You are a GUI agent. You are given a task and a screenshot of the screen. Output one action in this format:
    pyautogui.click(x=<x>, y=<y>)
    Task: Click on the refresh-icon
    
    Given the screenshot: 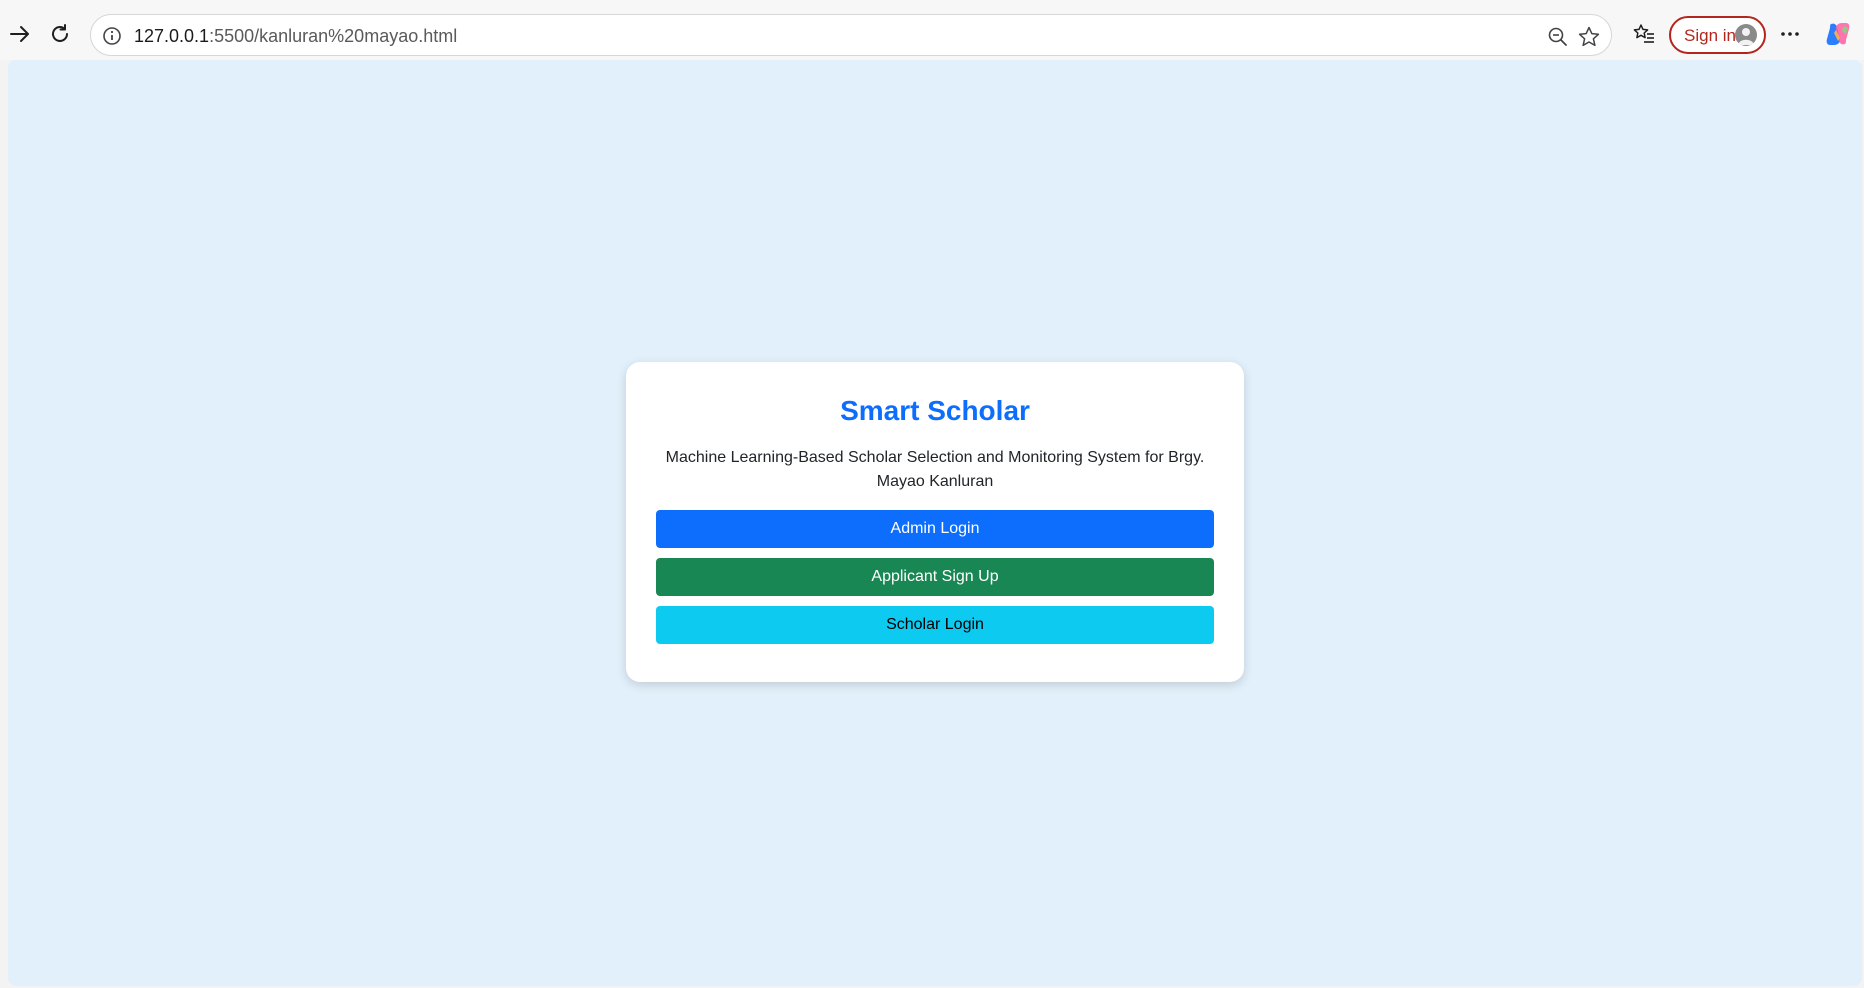 What is the action you would take?
    pyautogui.click(x=60, y=34)
    